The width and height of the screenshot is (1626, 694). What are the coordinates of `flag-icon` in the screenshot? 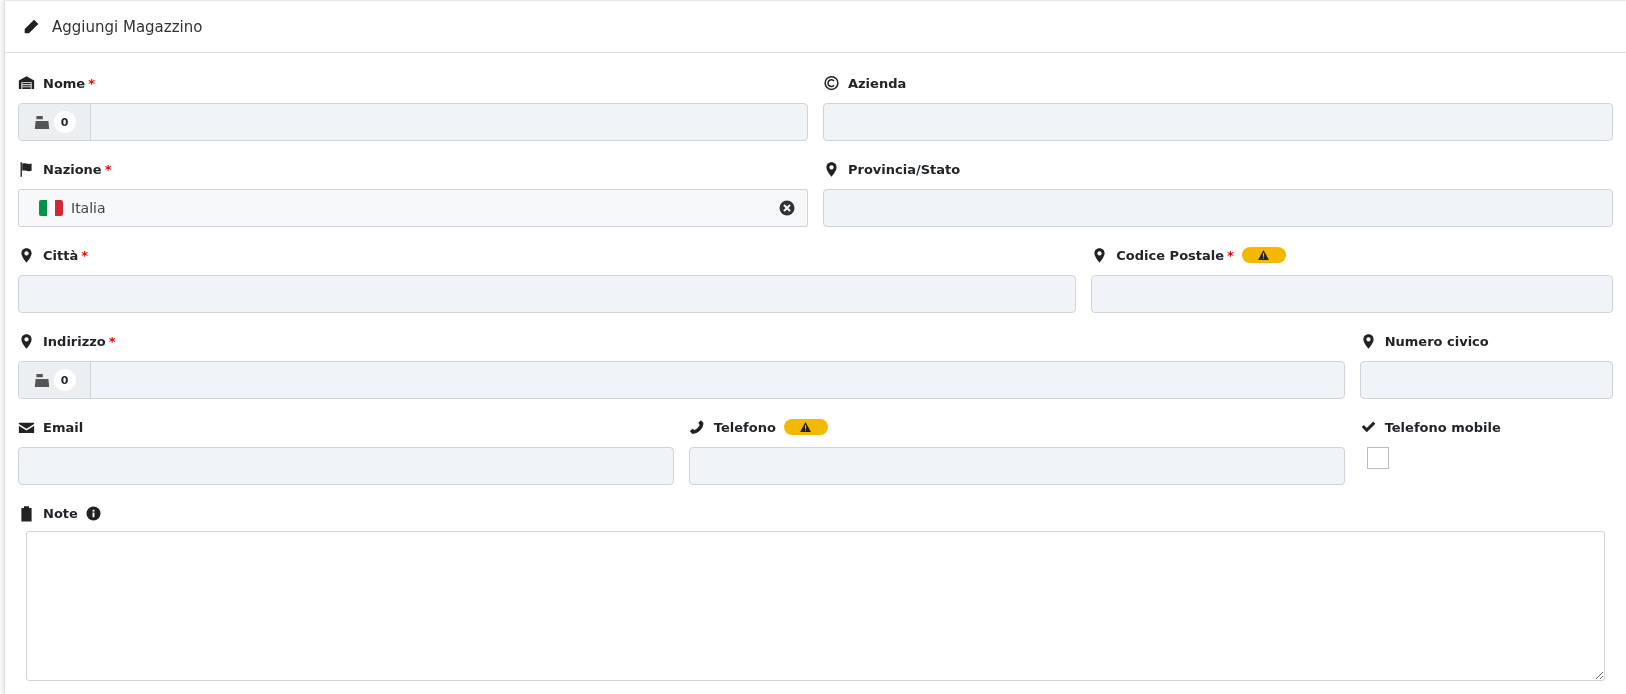 It's located at (26, 169).